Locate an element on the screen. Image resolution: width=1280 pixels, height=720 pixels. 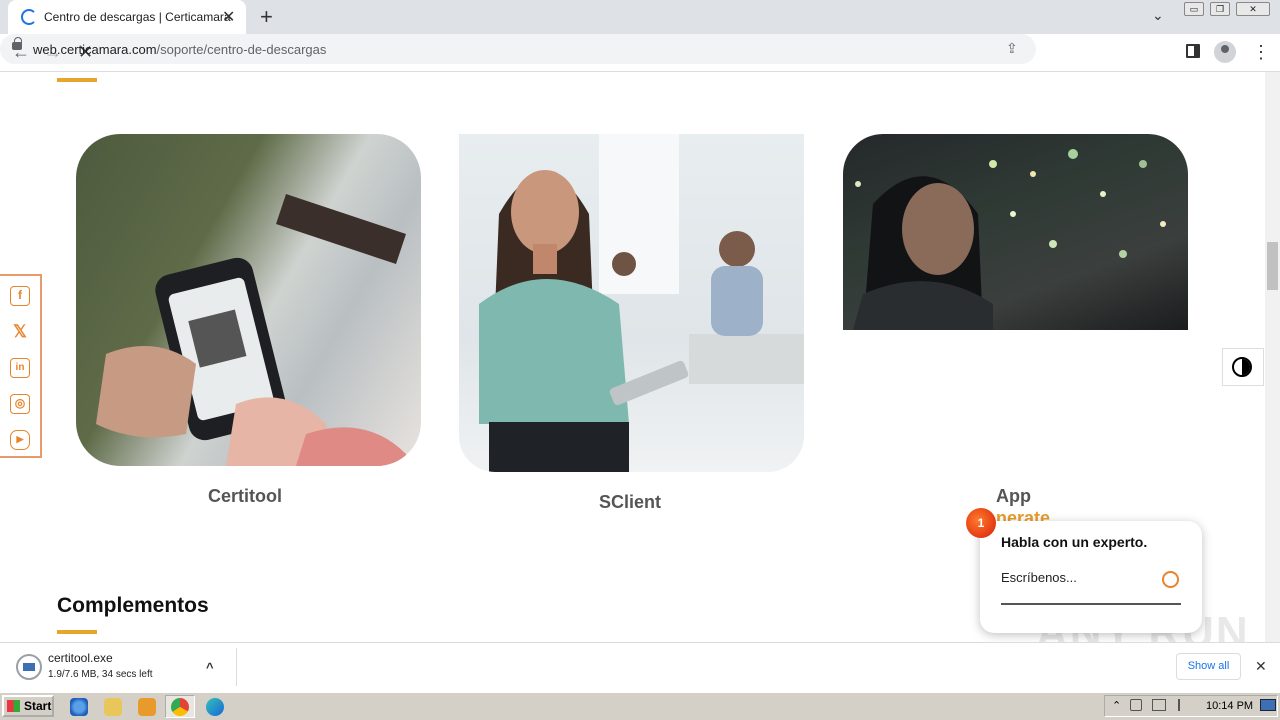
flag-notification-icon is located at coordinates (1184, 705).